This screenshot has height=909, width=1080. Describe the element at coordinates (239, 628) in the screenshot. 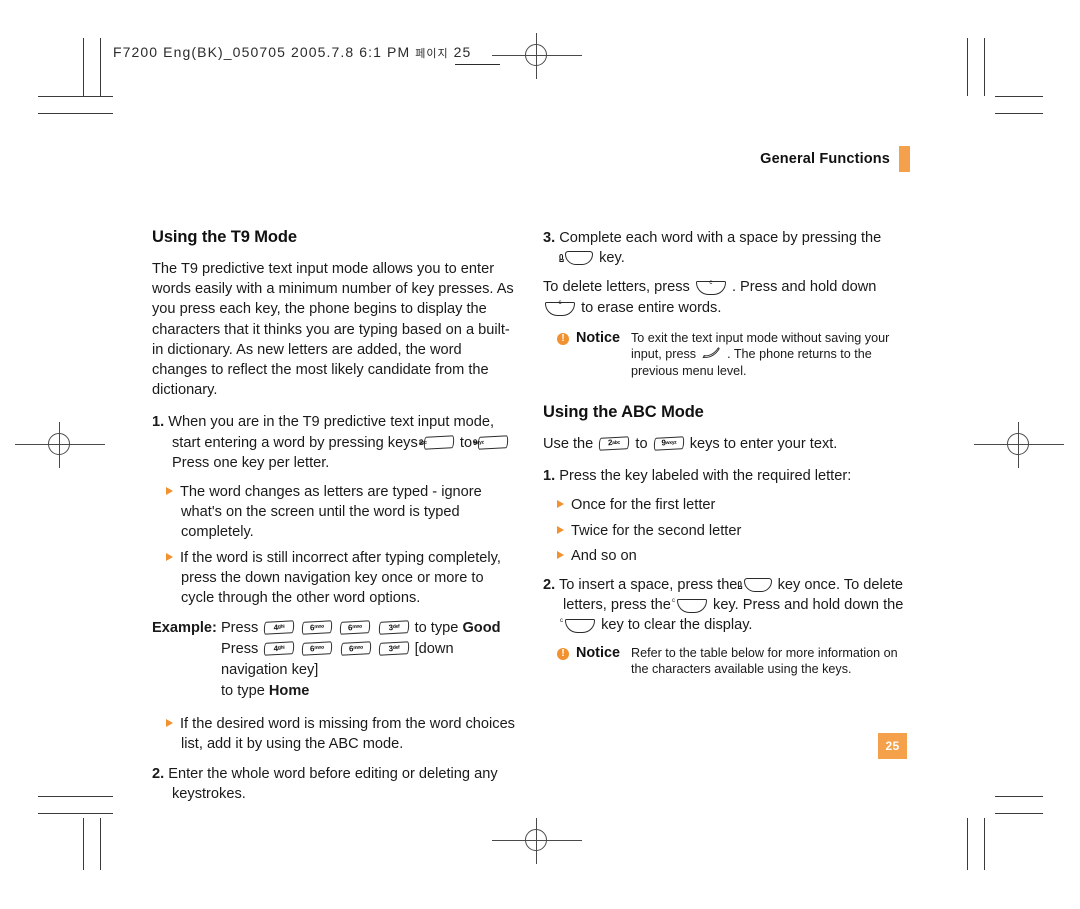

I see `example-line1-press: Press` at that location.